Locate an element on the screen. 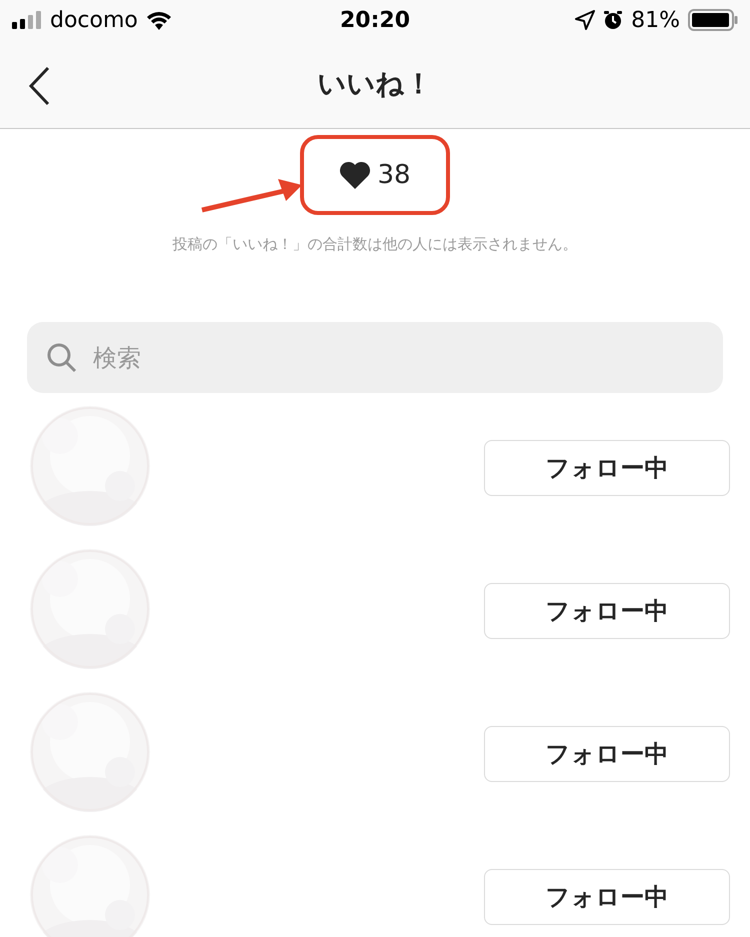  location-arrow-icon is located at coordinates (585, 20).